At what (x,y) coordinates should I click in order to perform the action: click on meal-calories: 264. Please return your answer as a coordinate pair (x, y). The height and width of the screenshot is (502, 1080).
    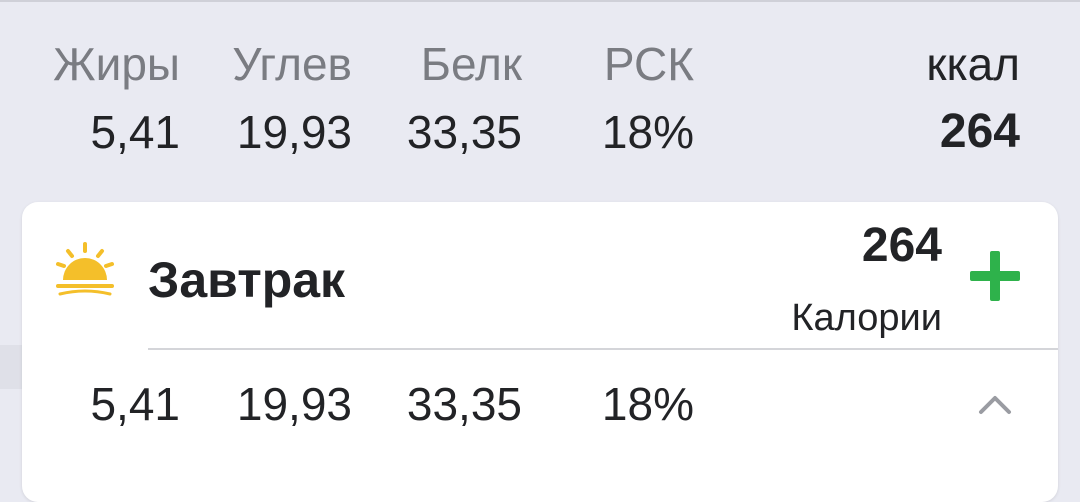
    Looking at the image, I should click on (901, 245).